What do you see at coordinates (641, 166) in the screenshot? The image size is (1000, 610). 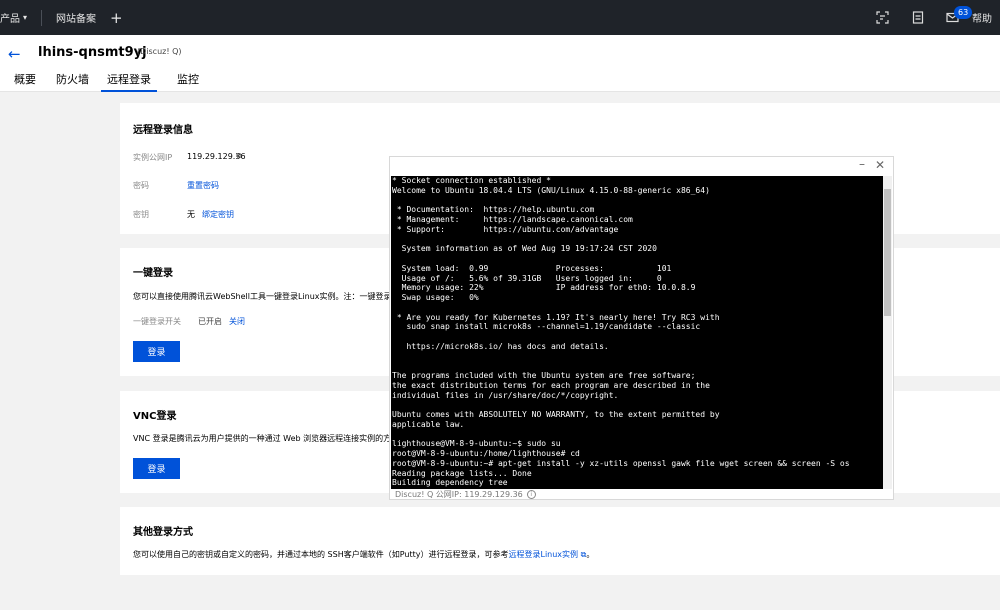 I see `window-titlebar: – ✕` at bounding box center [641, 166].